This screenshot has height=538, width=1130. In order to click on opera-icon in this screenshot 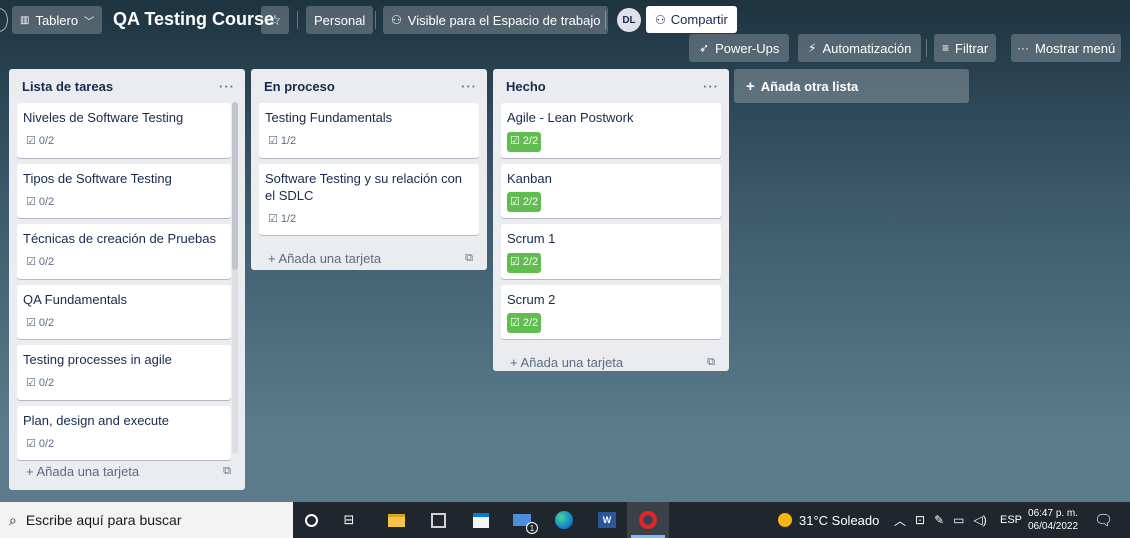, I will do `click(648, 520)`.